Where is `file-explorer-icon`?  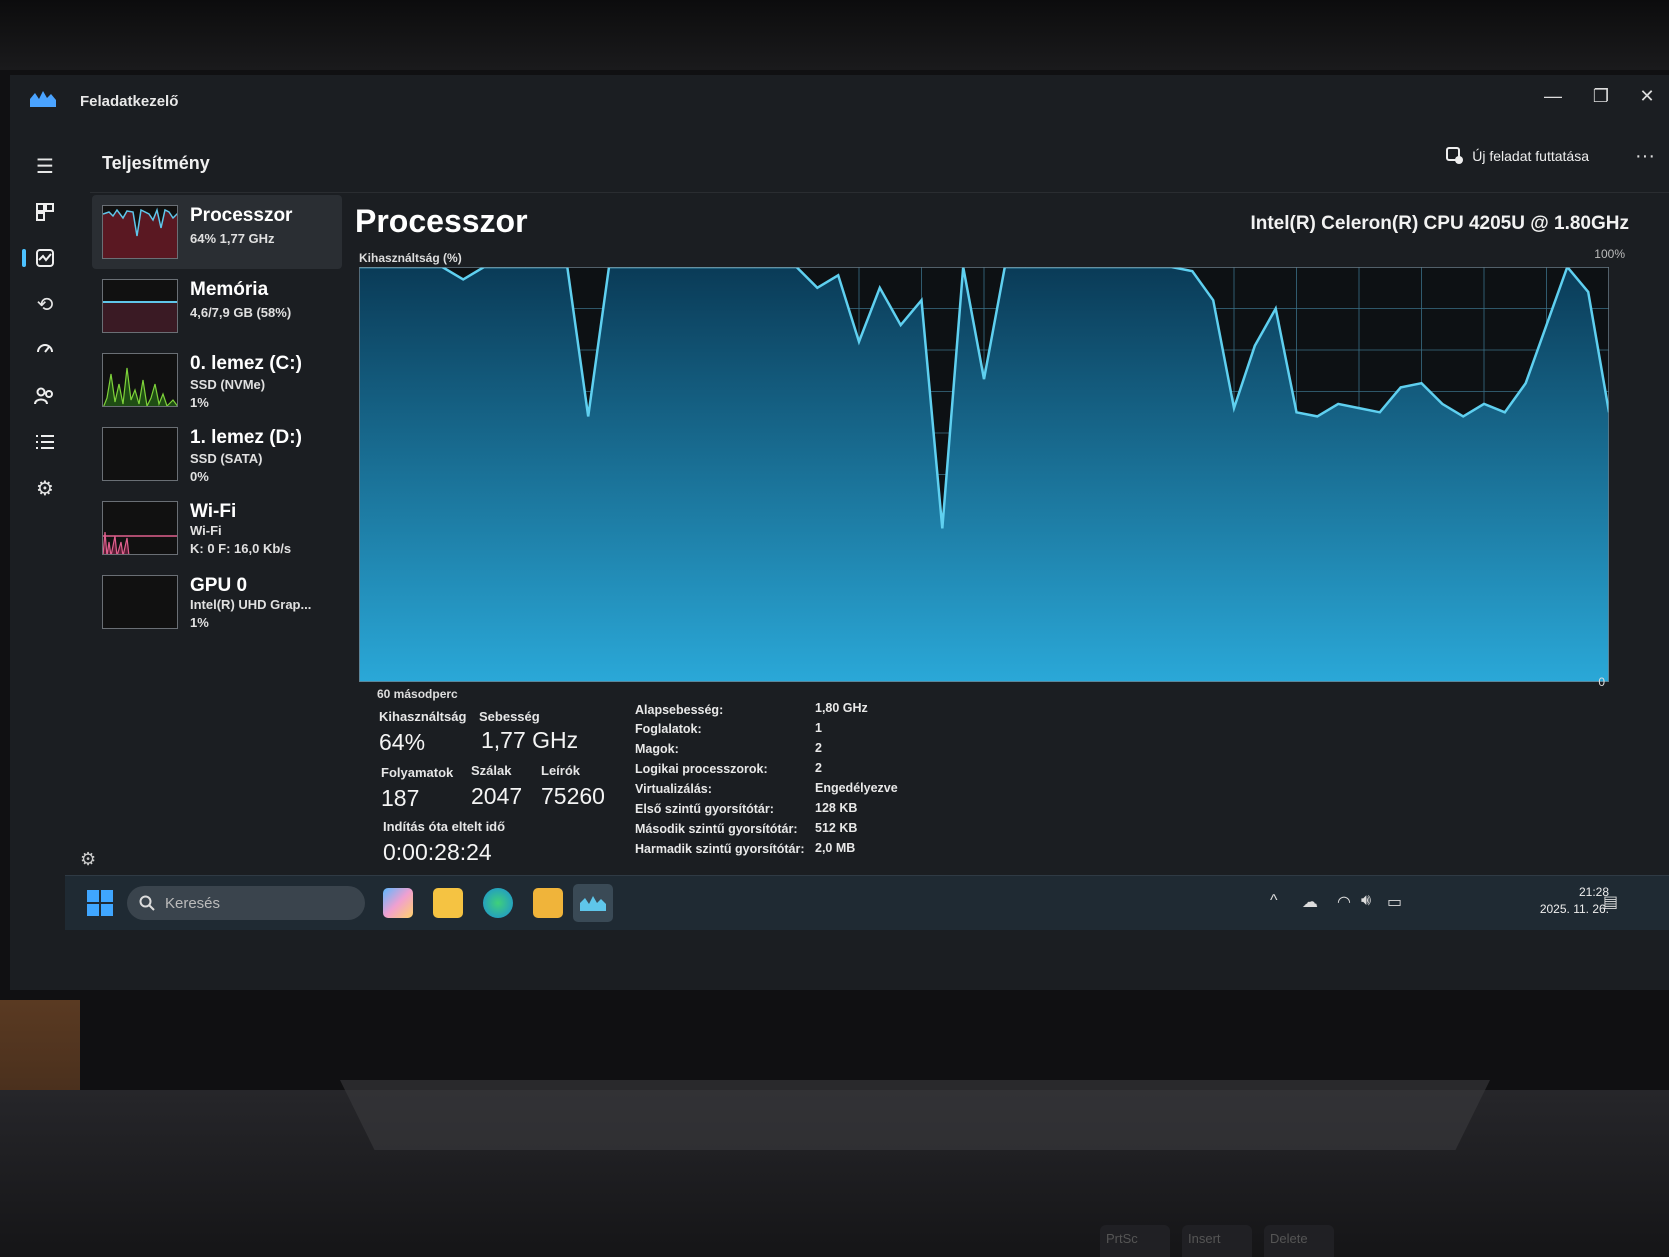
file-explorer-icon is located at coordinates (448, 903).